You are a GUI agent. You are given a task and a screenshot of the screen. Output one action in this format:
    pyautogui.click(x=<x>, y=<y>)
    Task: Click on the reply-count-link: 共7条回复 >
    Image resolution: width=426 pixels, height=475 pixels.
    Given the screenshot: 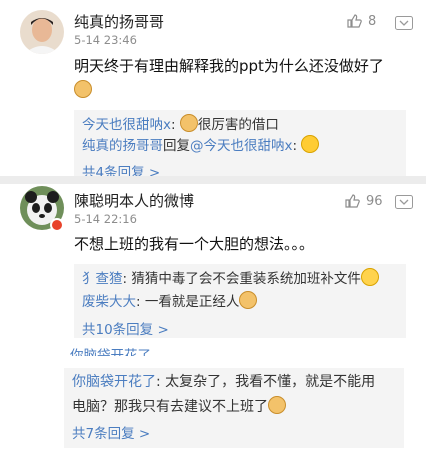 What is the action you would take?
    pyautogui.click(x=111, y=432)
    